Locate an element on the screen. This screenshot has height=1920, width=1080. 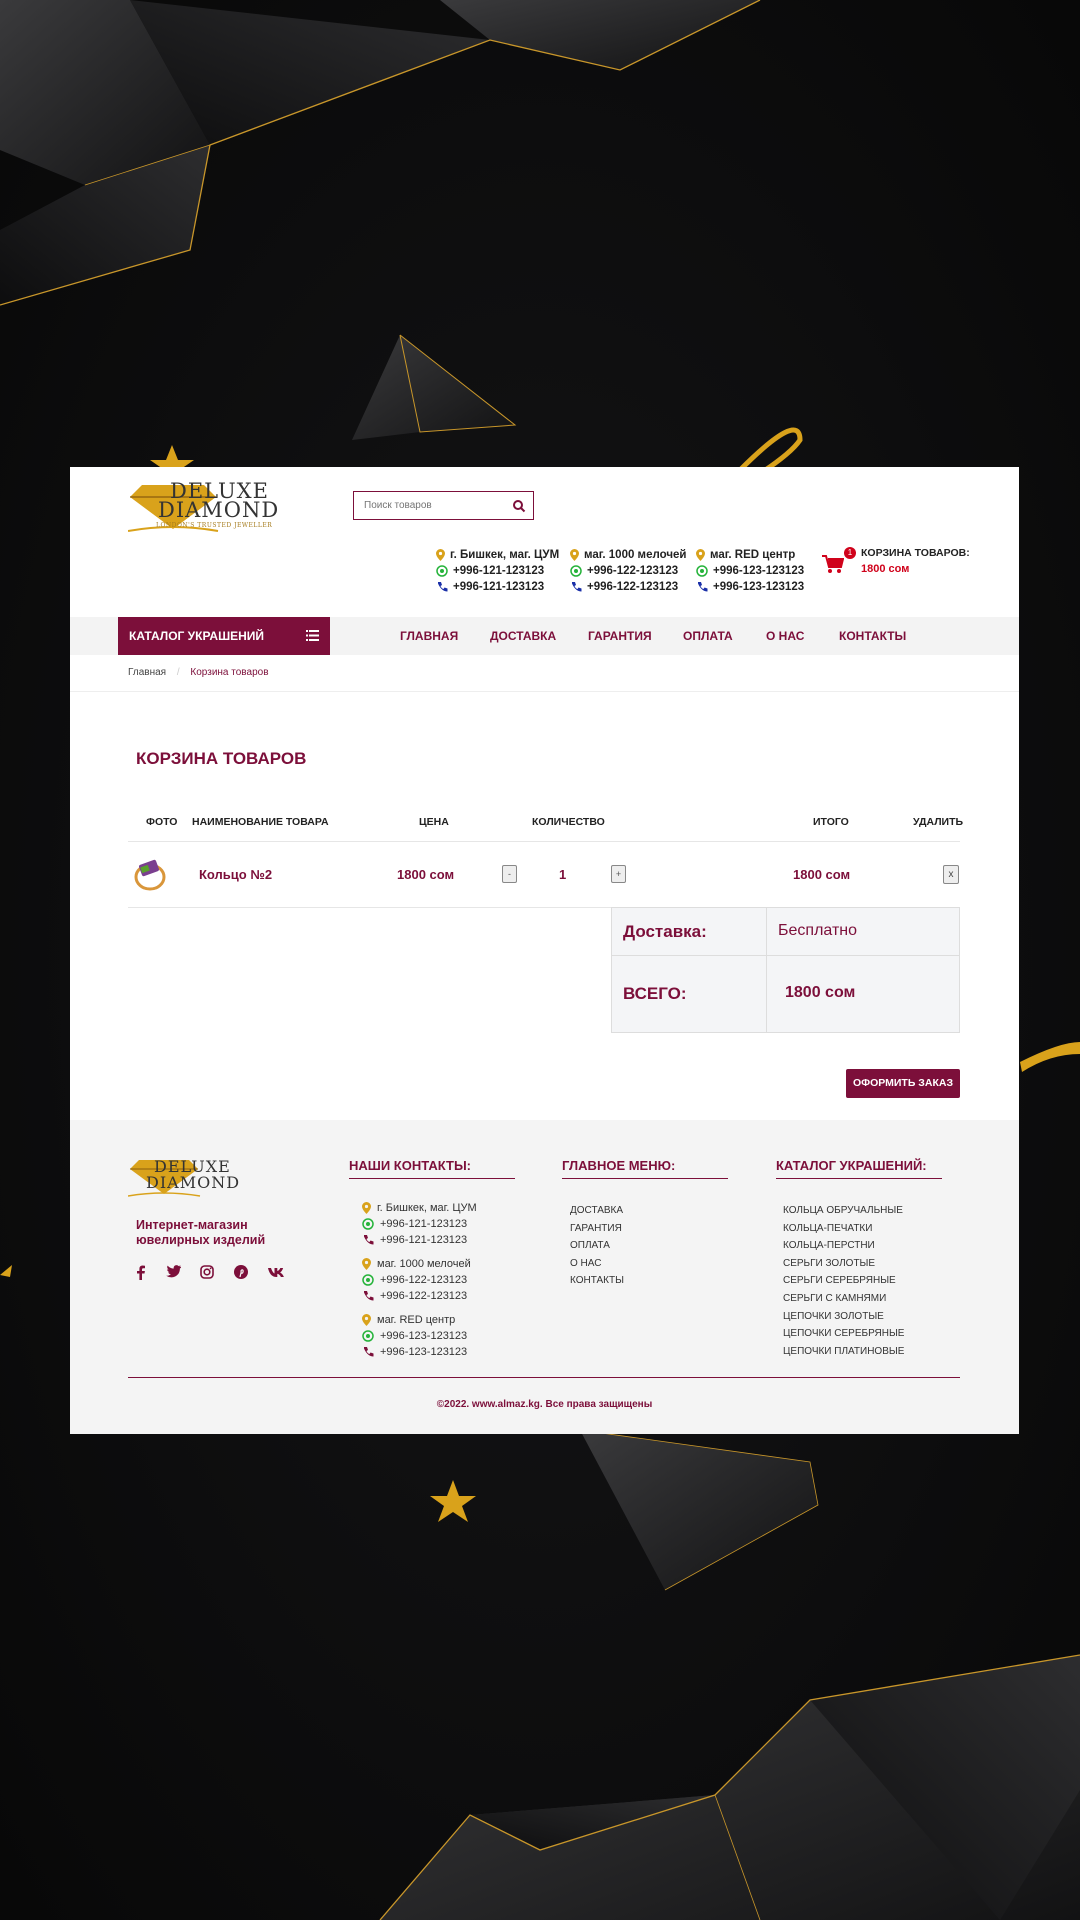
footer-catalog-item: ЦЕПОЧКИ ПЛАТИНОВЫЕ is located at coordinates (843, 1352).